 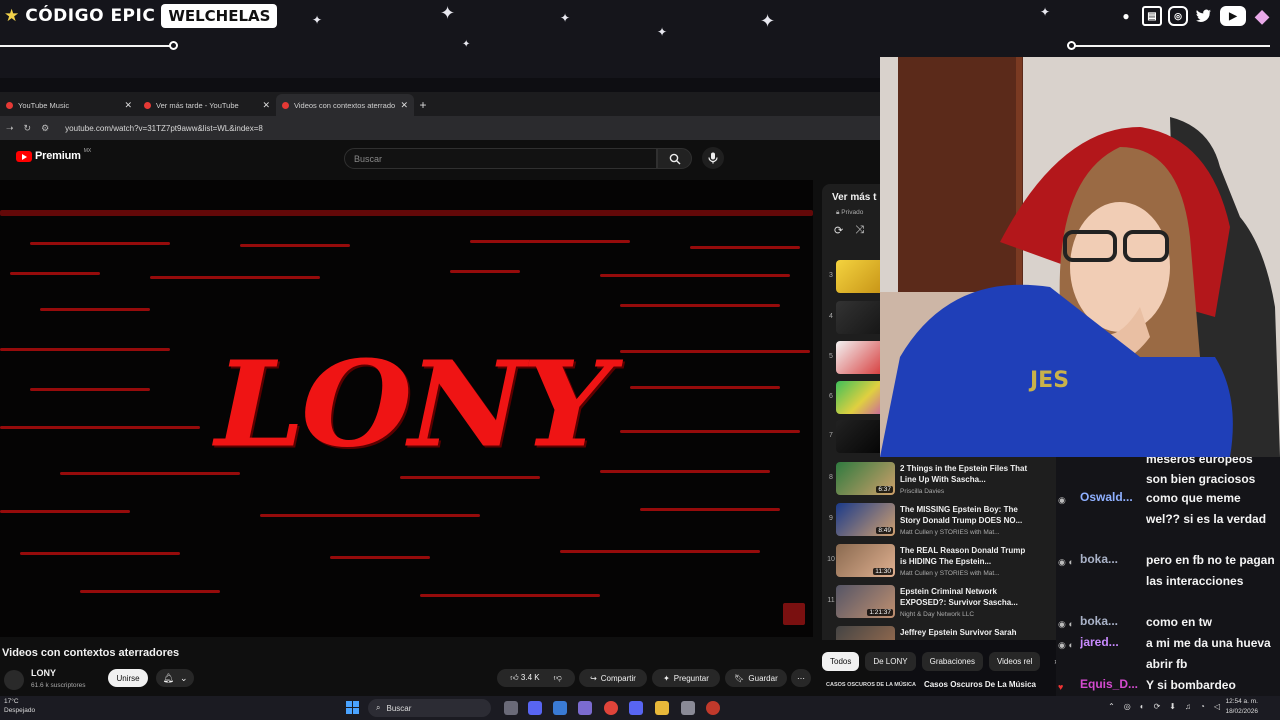 I want to click on item-number: 5, so click(x=831, y=356).